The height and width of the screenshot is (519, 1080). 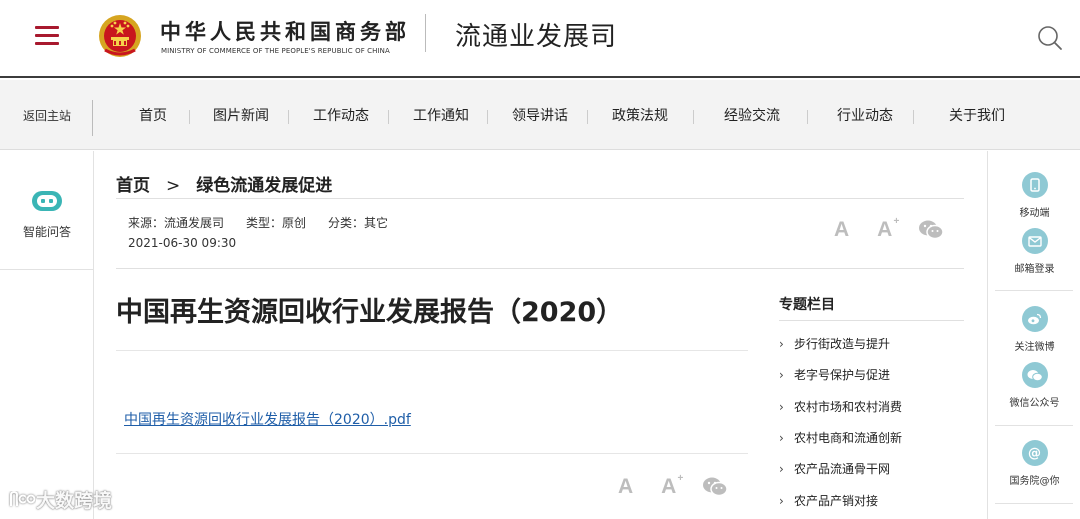 I want to click on watermark-logo-icon, so click(x=23, y=498).